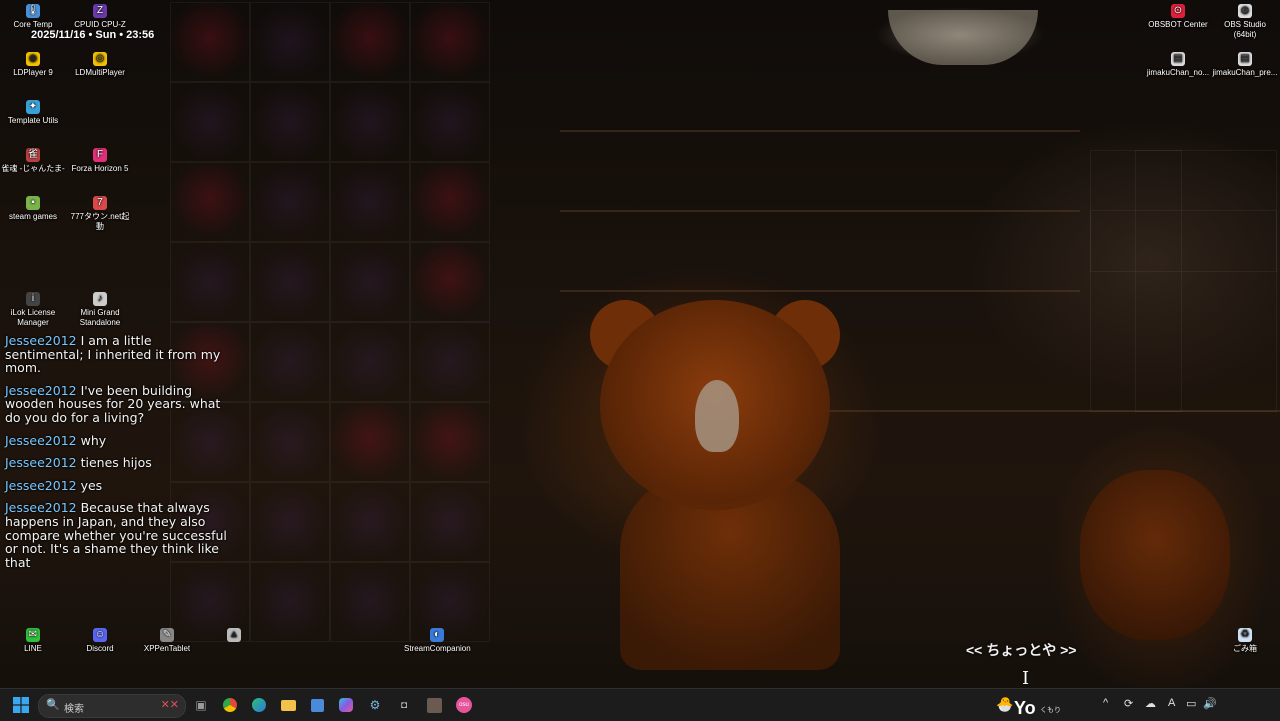 Image resolution: width=1280 pixels, height=721 pixels. Describe the element at coordinates (93, 35) in the screenshot. I see `clock-overlay: 2025/11/16 • Sun • 23:56` at that location.